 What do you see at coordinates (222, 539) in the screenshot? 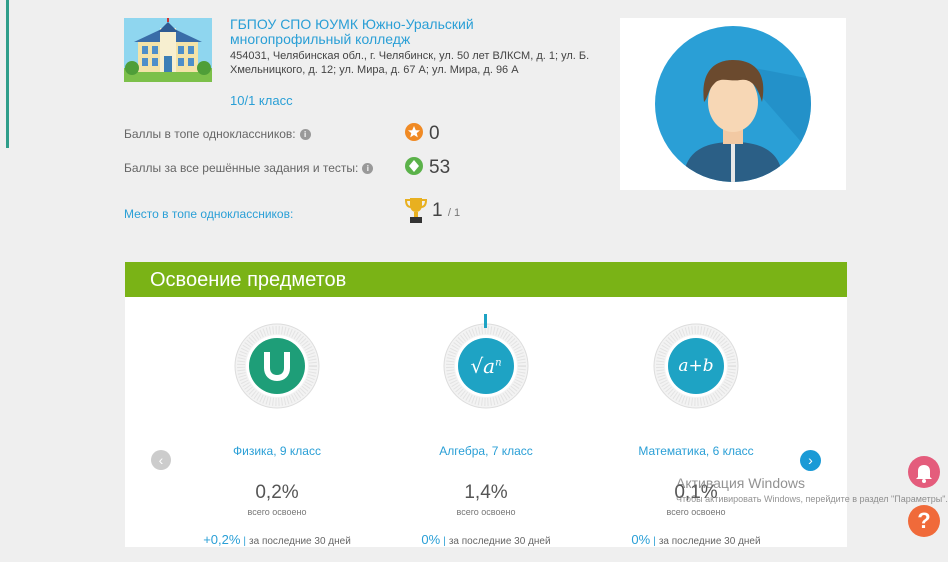
I see `delta-value: +0,2%` at bounding box center [222, 539].